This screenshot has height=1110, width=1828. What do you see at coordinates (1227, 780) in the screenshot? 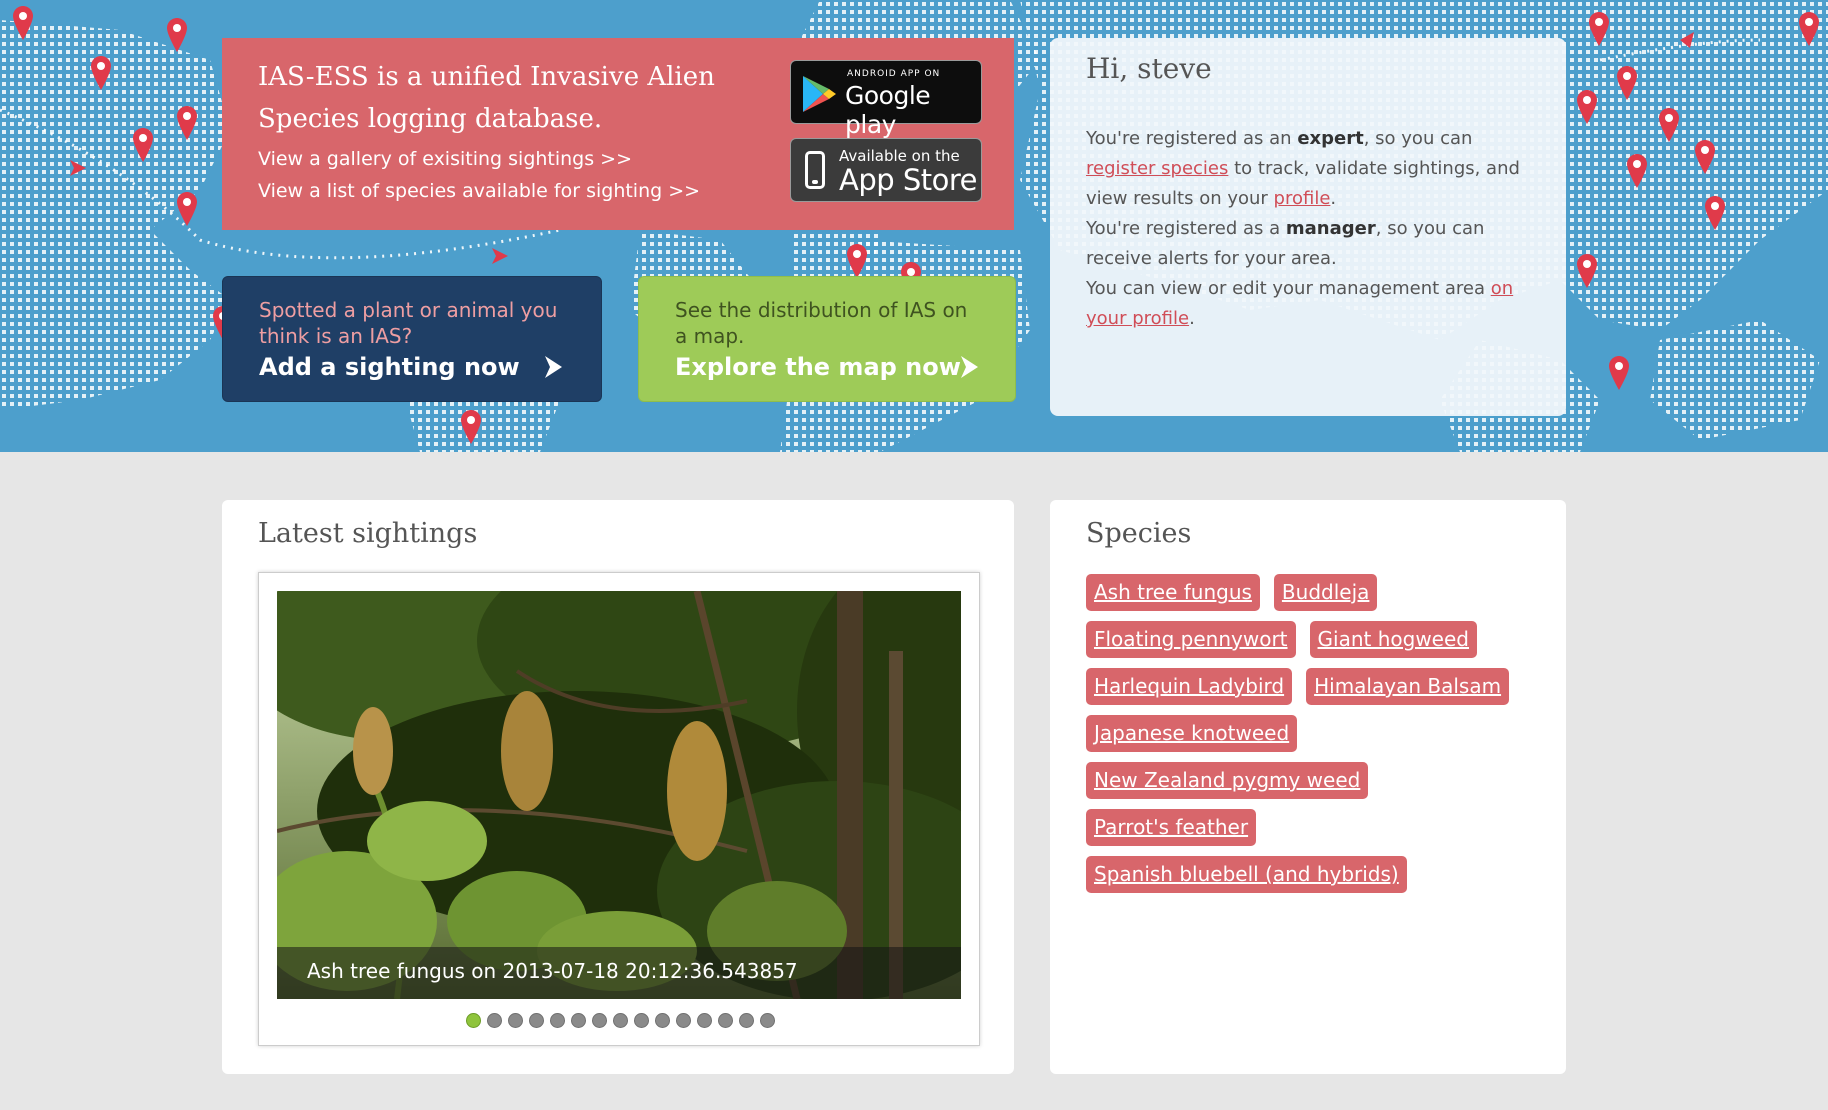
I see `species-tag: New Zealand pygmy weed` at bounding box center [1227, 780].